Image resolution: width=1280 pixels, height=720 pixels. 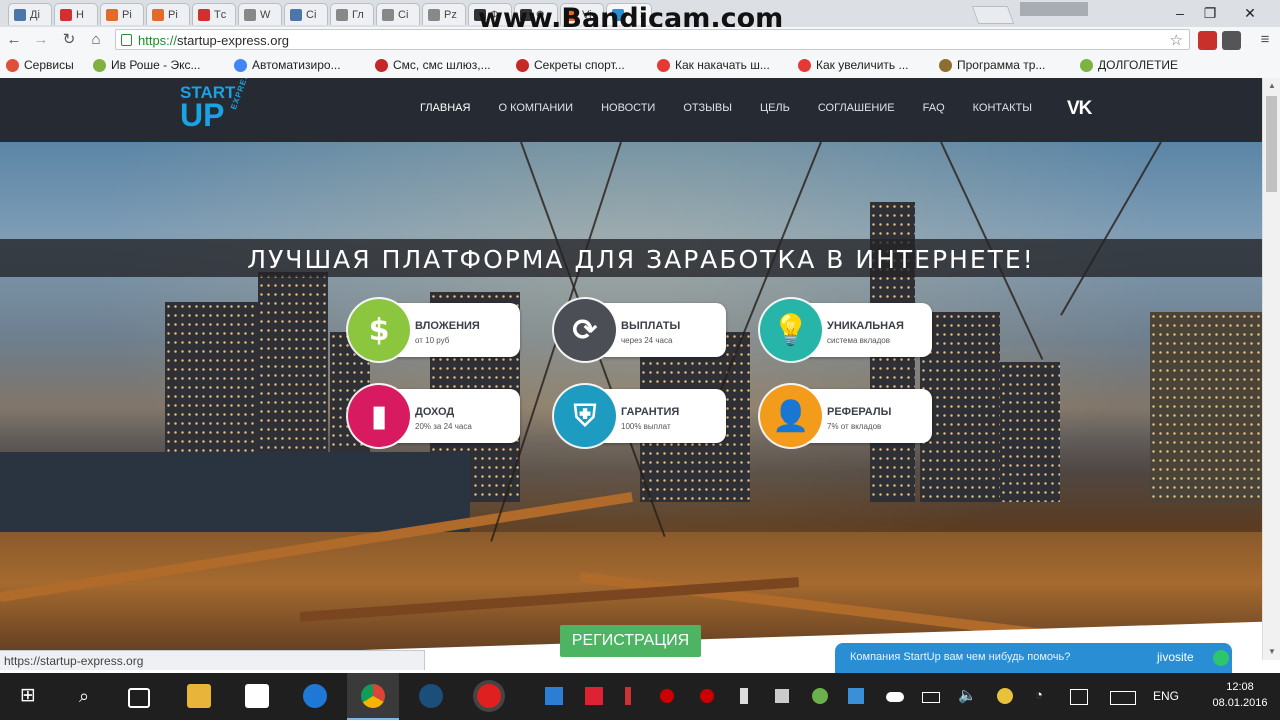 What do you see at coordinates (1240, 695) in the screenshot?
I see `clock: 12:08 08.01.2016` at bounding box center [1240, 695].